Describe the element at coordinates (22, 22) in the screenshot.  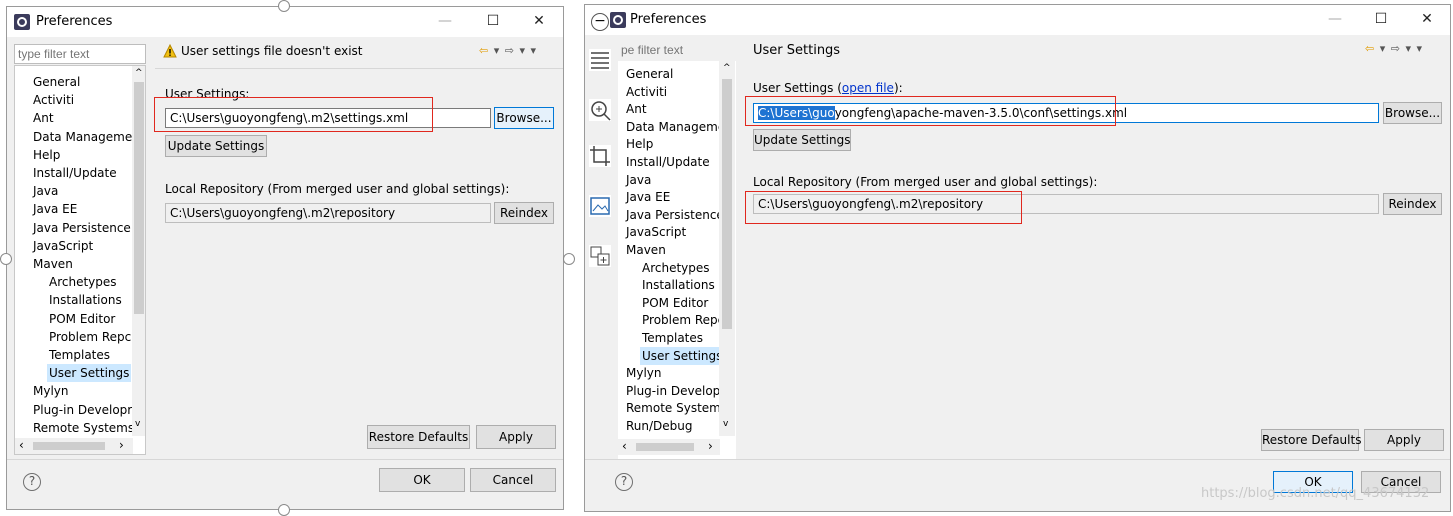
I see `eclipse-icon` at that location.